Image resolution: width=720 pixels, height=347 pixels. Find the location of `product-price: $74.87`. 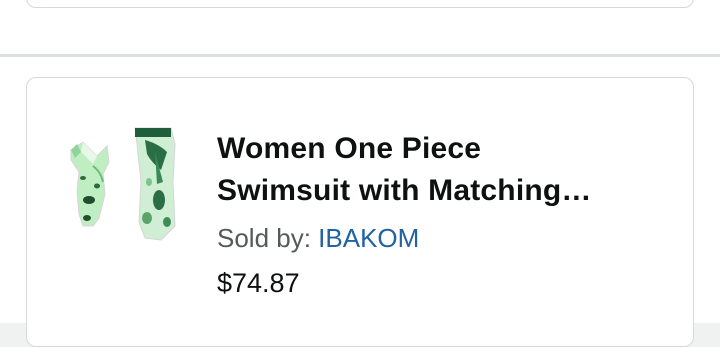

product-price: $74.87 is located at coordinates (258, 283).